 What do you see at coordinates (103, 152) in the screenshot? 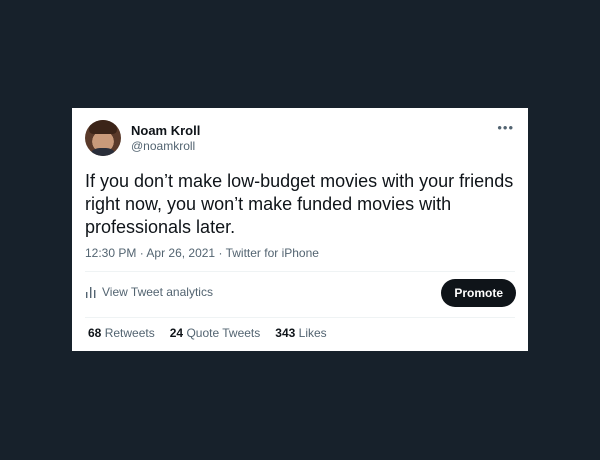
I see `avatar-shirt` at bounding box center [103, 152].